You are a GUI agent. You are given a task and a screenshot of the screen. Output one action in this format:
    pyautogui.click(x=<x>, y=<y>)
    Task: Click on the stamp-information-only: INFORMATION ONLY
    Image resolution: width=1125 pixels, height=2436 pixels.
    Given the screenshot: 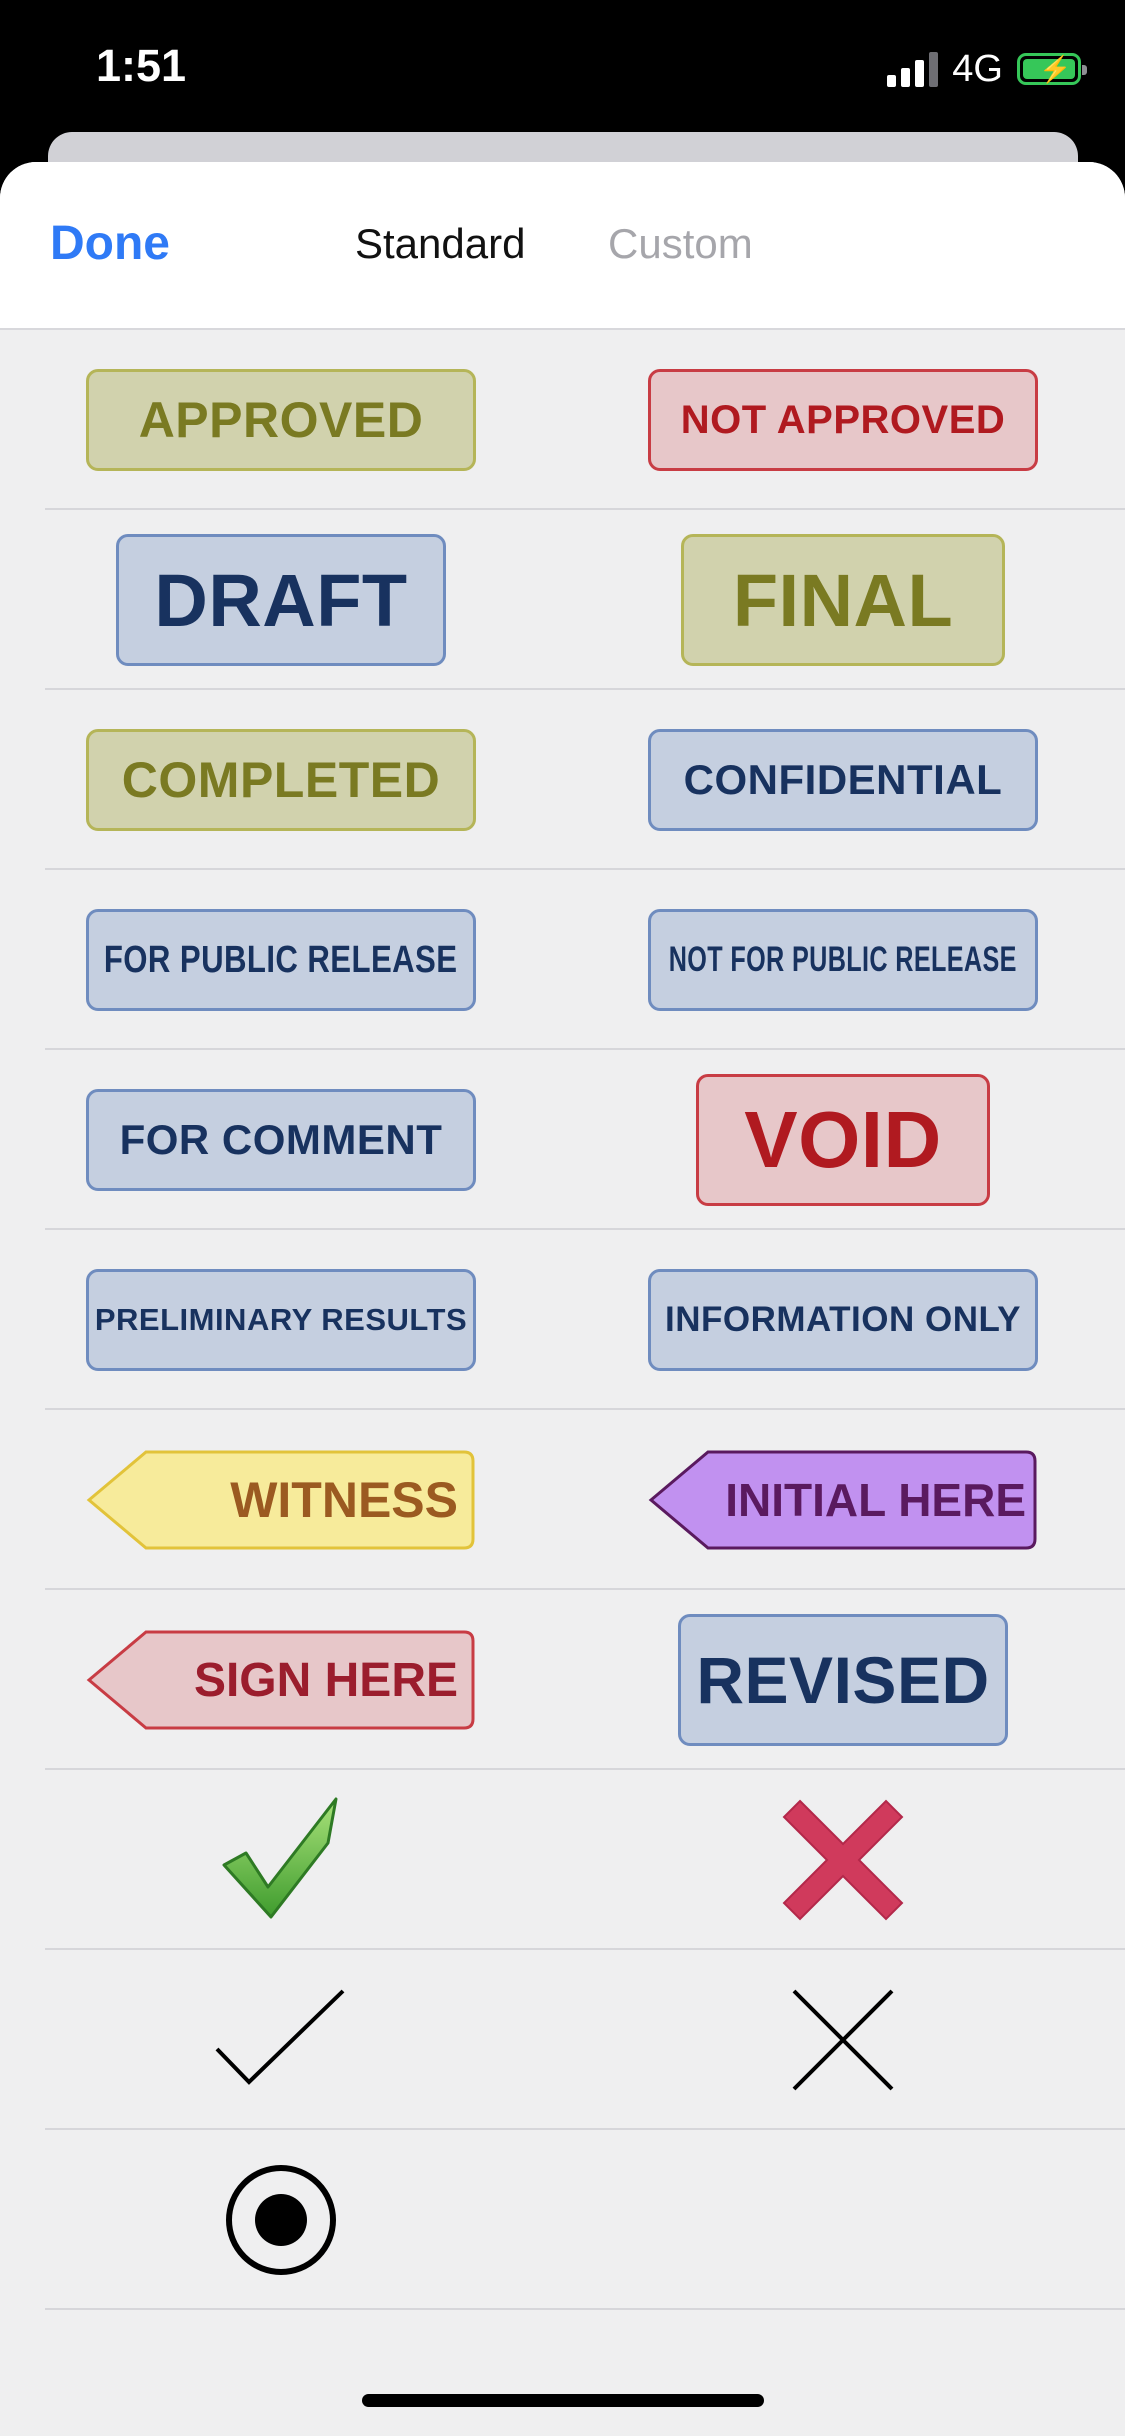 What is the action you would take?
    pyautogui.click(x=843, y=1320)
    